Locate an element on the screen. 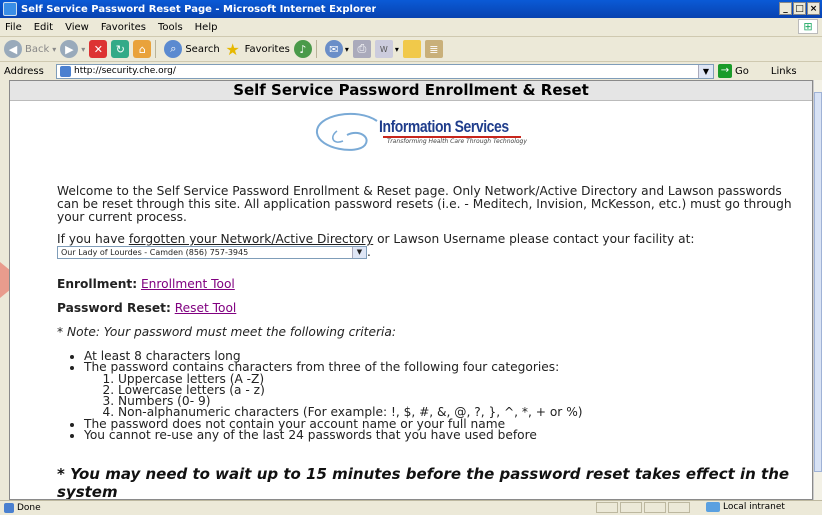 Image resolution: width=822 pixels, height=515 pixels. home-button: ⌂ is located at coordinates (142, 49).